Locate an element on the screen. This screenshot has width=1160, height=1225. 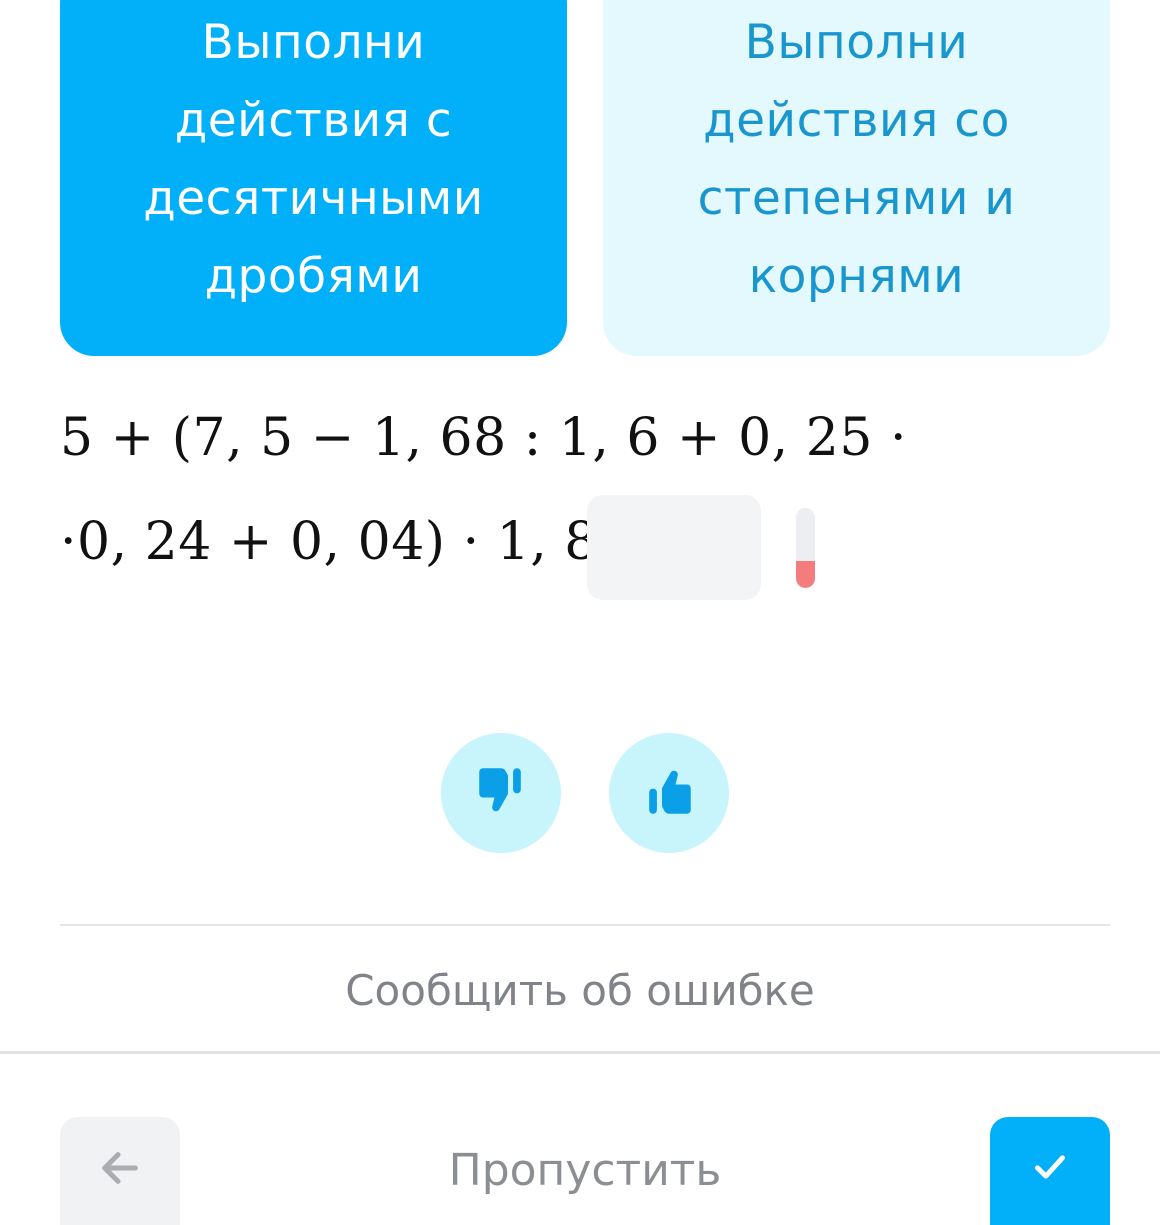
dislike-button is located at coordinates (501, 793).